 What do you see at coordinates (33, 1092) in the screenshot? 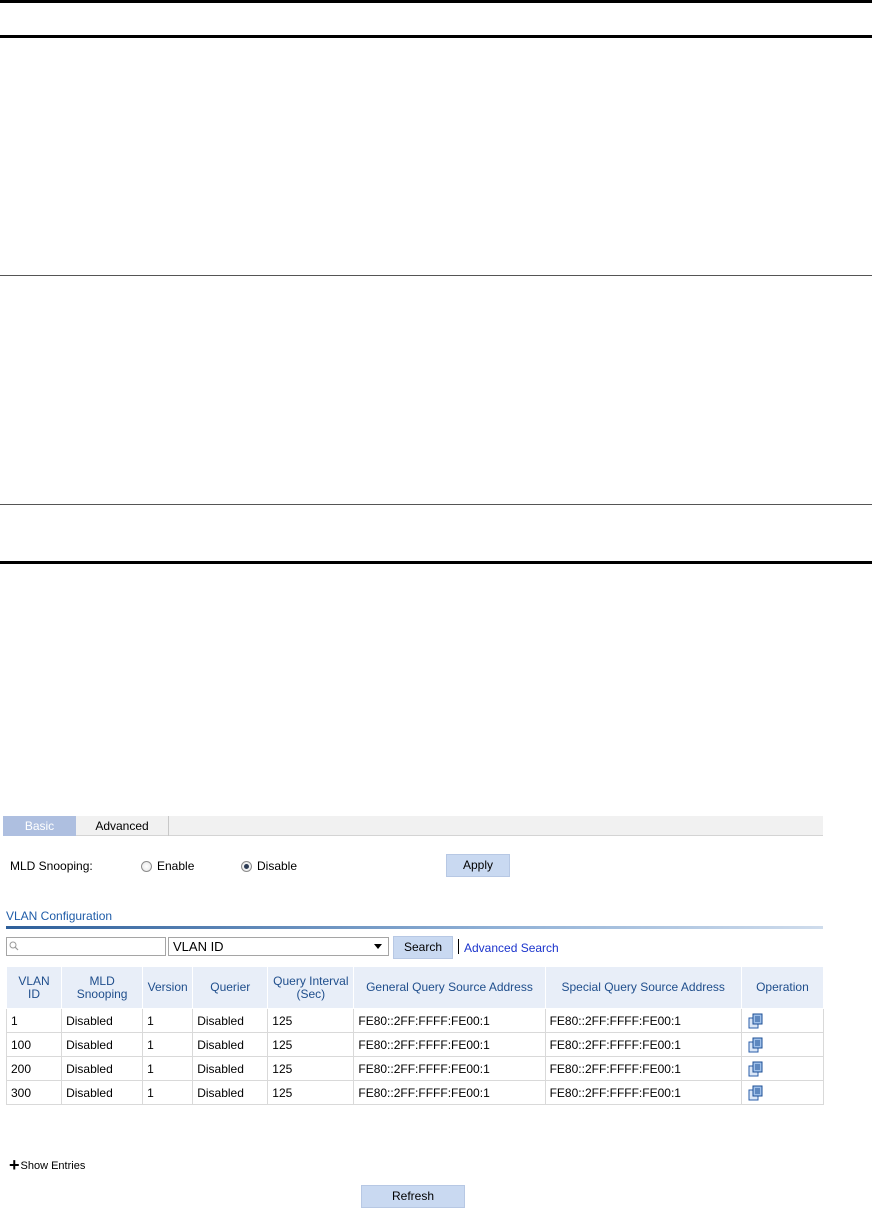
I see `cell-vlan-id: 300` at bounding box center [33, 1092].